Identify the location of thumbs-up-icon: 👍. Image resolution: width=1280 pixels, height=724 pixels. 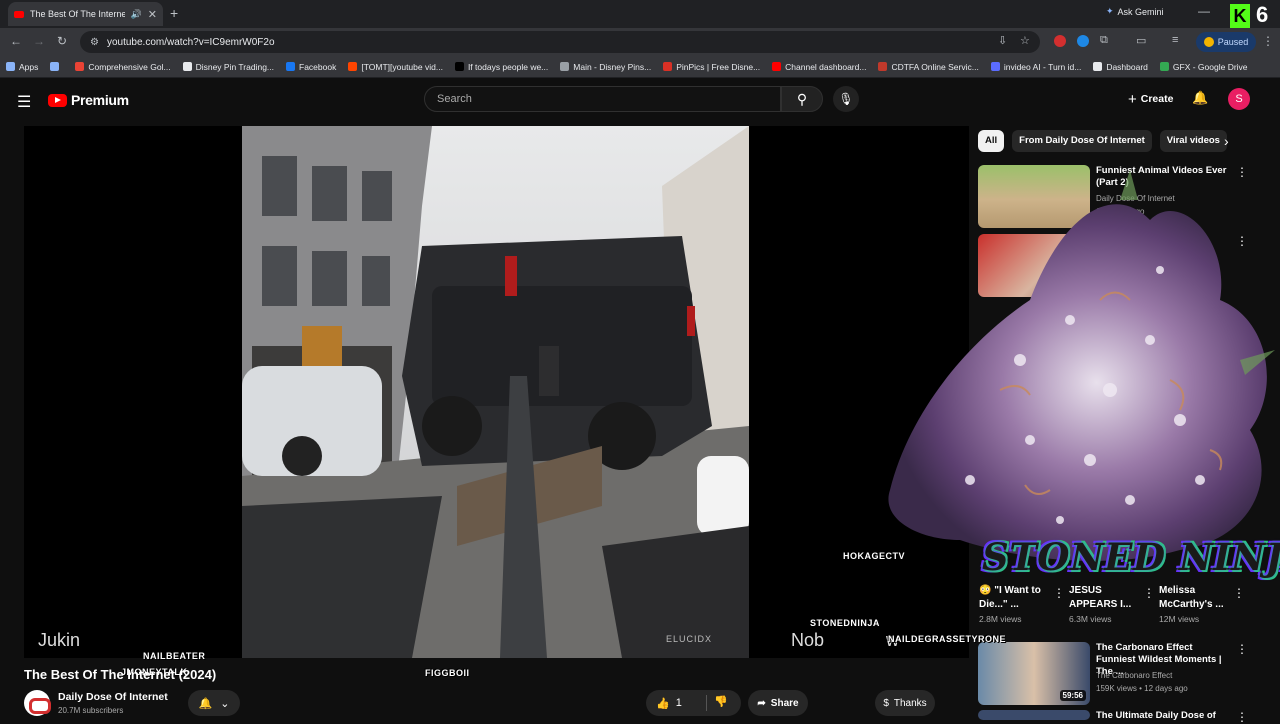
(663, 703).